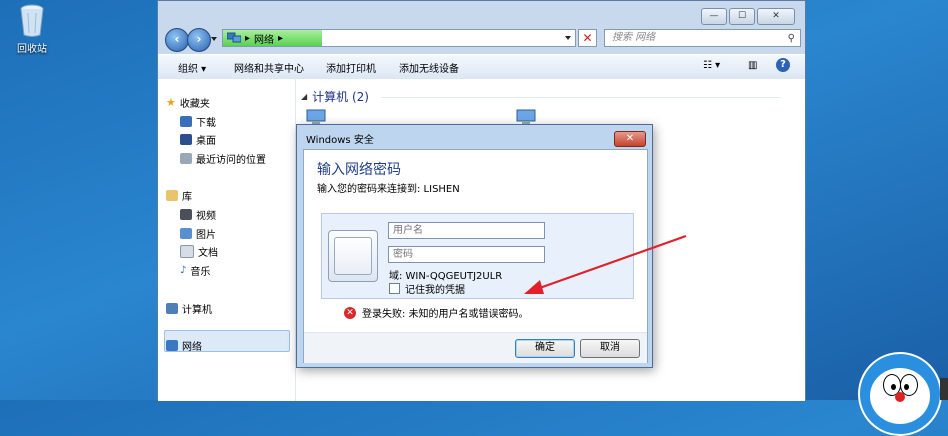 The image size is (948, 436). Describe the element at coordinates (197, 310) in the screenshot. I see `nav-label: 计算机` at that location.